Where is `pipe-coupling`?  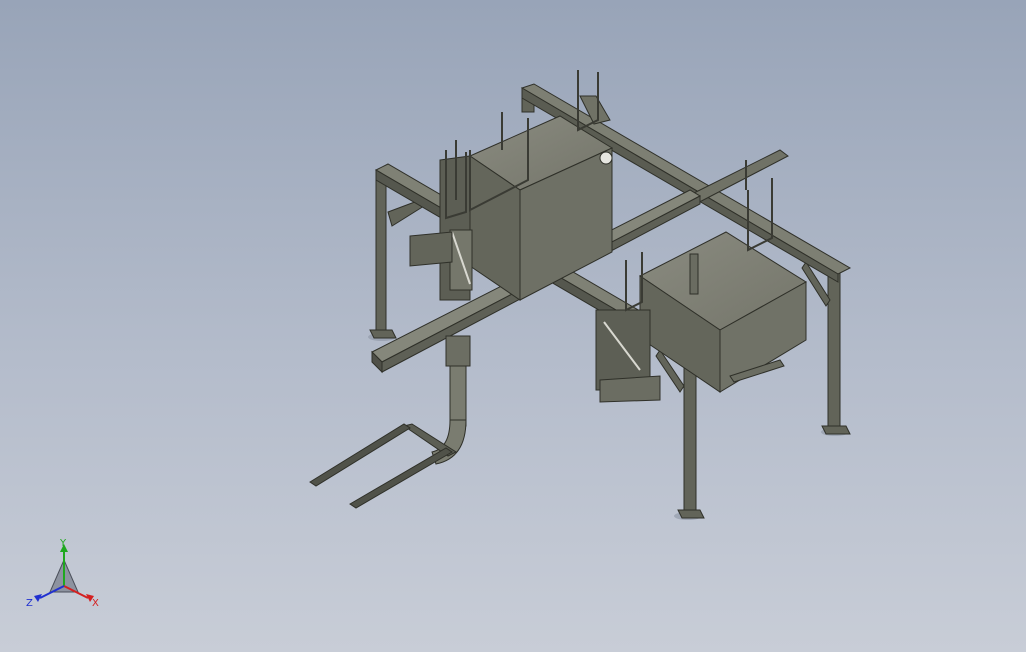
pipe-coupling is located at coordinates (458, 351).